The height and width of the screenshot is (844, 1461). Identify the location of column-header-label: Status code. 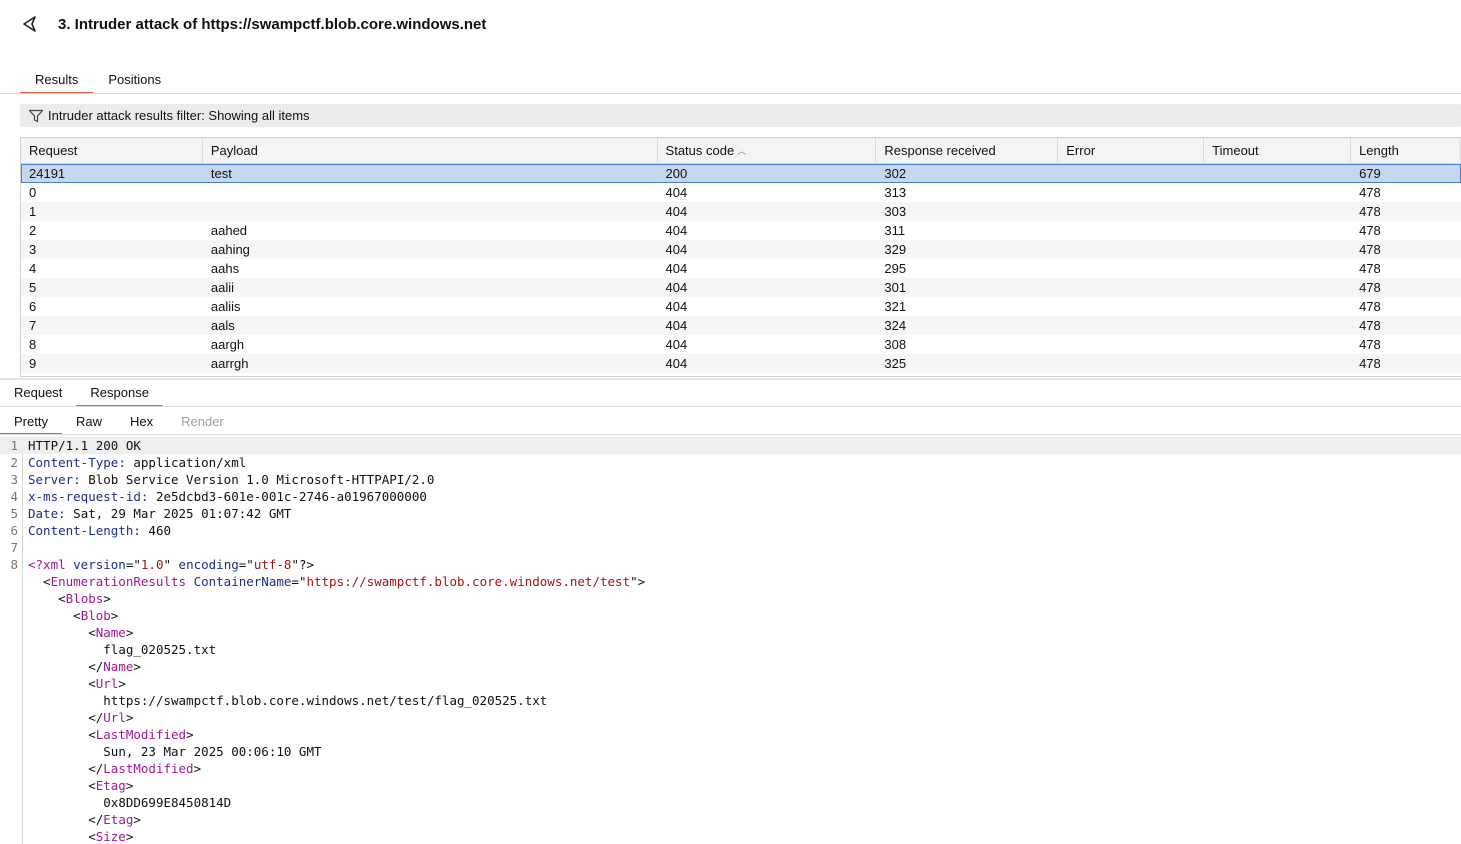
(700, 150).